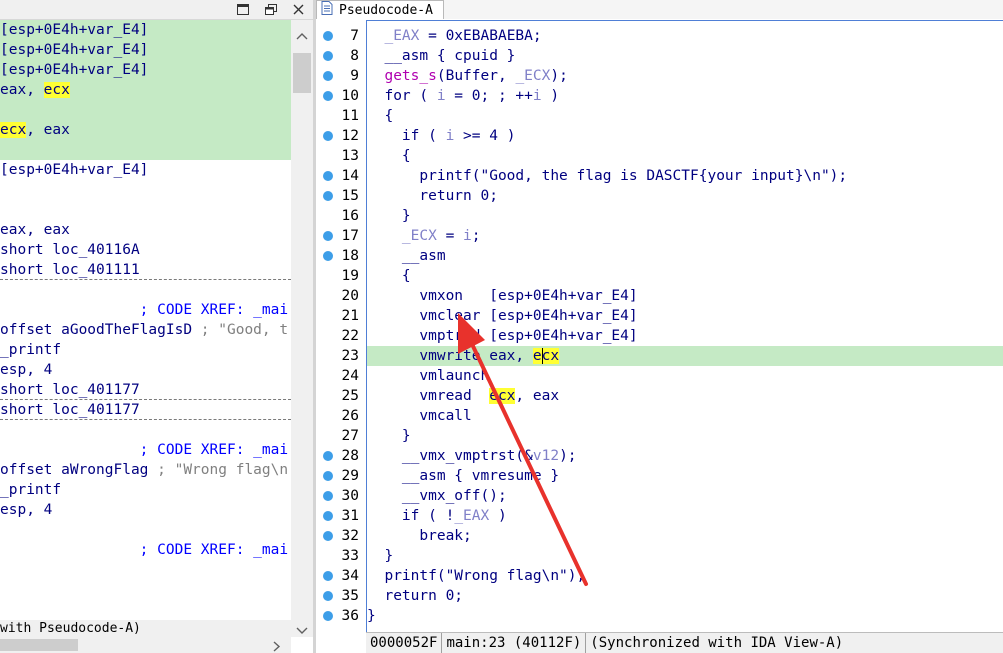 The height and width of the screenshot is (653, 1003). I want to click on gutter-row: 27, so click(340, 436).